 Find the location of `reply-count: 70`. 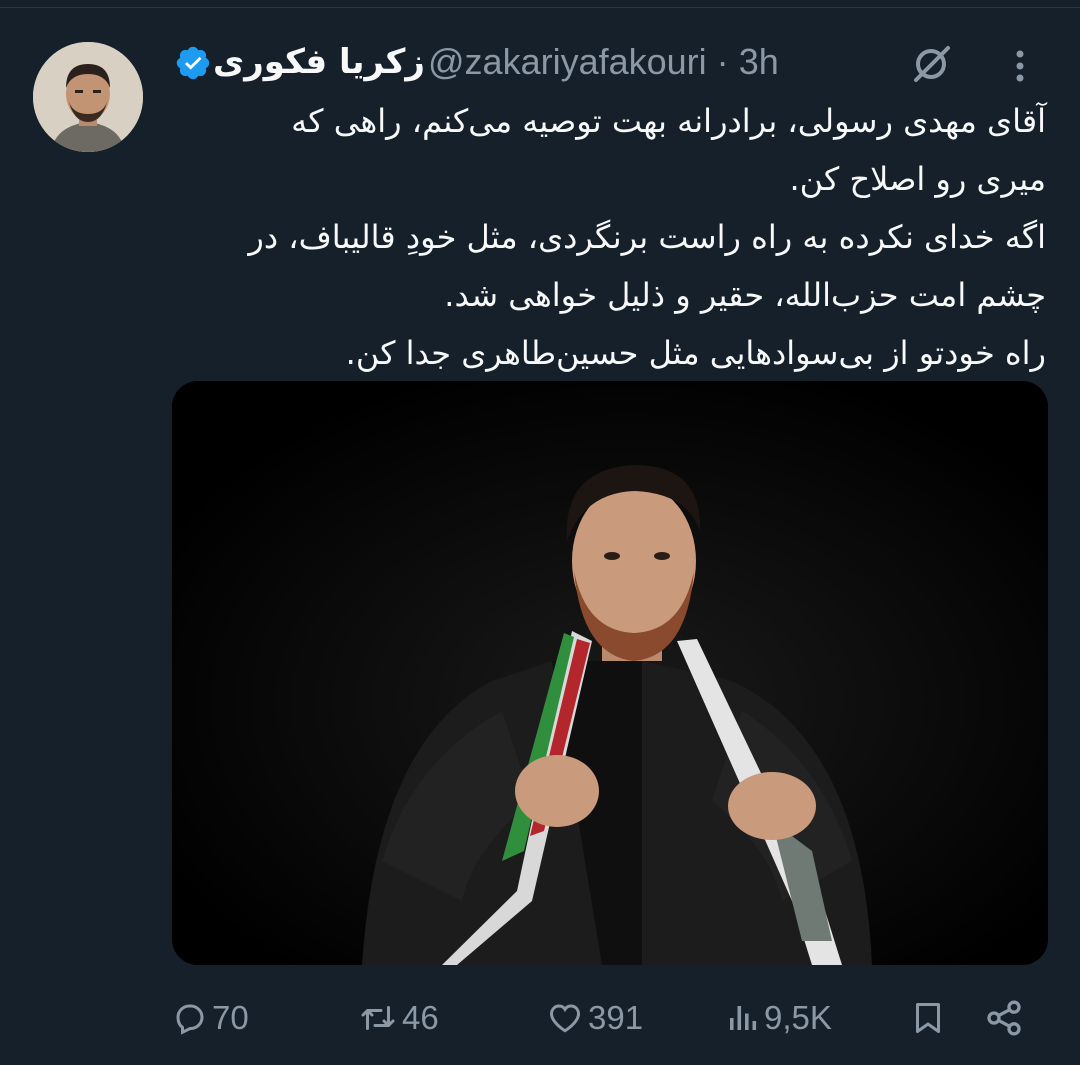

reply-count: 70 is located at coordinates (230, 1017).